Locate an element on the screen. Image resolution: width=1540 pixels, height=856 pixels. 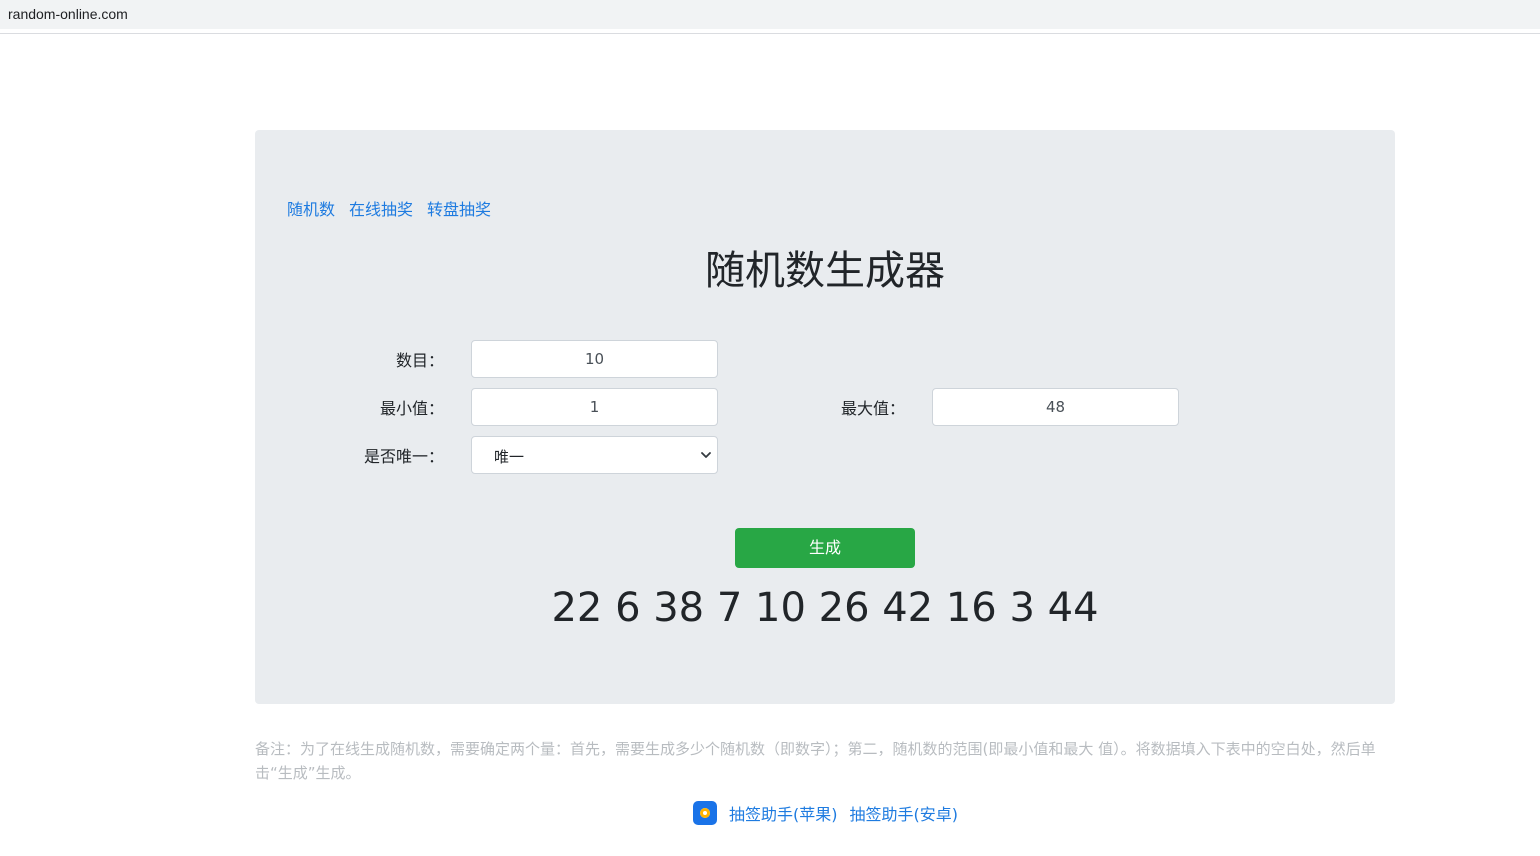
min-label: 最小值： is located at coordinates (411, 408).